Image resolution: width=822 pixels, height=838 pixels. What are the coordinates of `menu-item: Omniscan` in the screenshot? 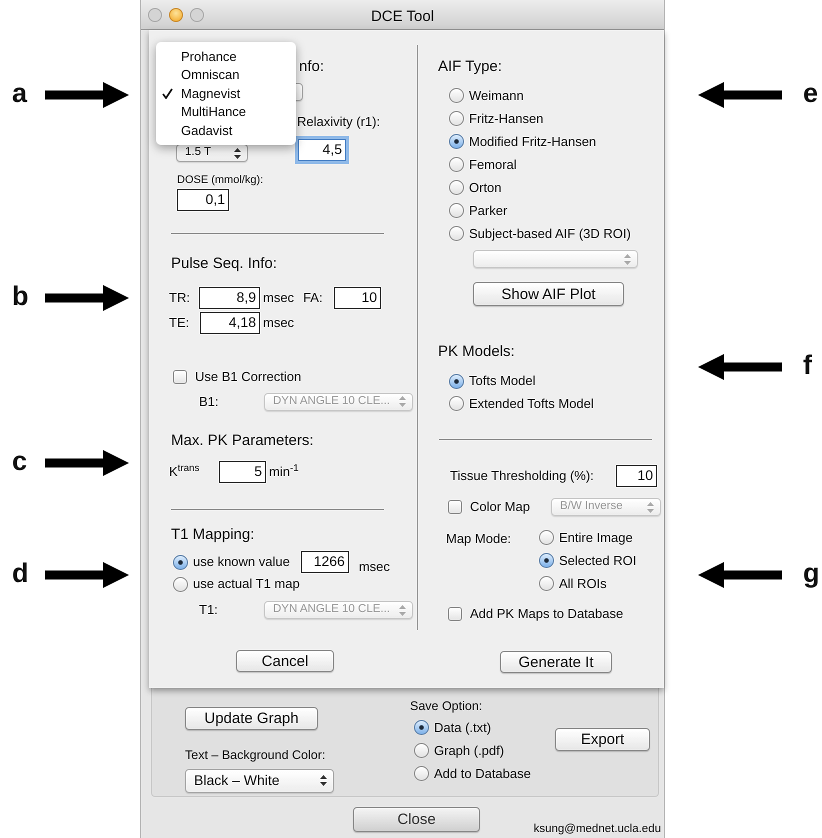 It's located at (226, 75).